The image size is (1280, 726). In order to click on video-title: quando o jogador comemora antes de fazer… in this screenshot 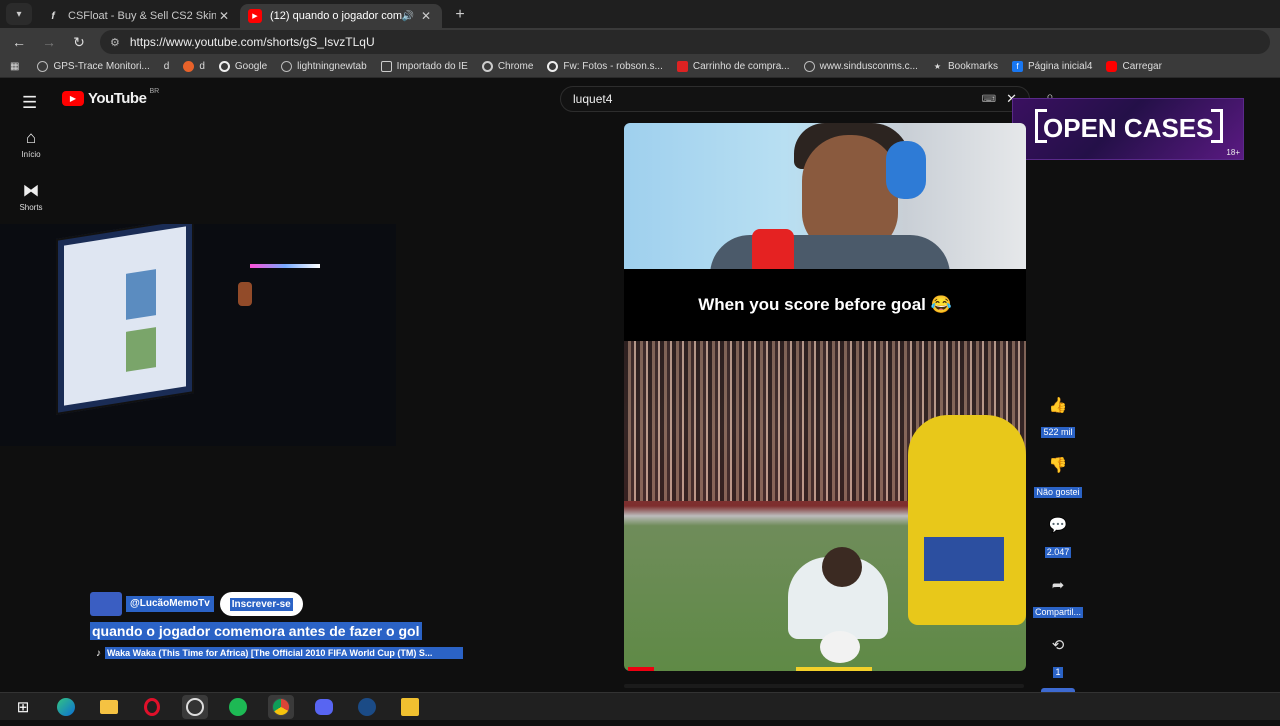, I will do `click(256, 631)`.